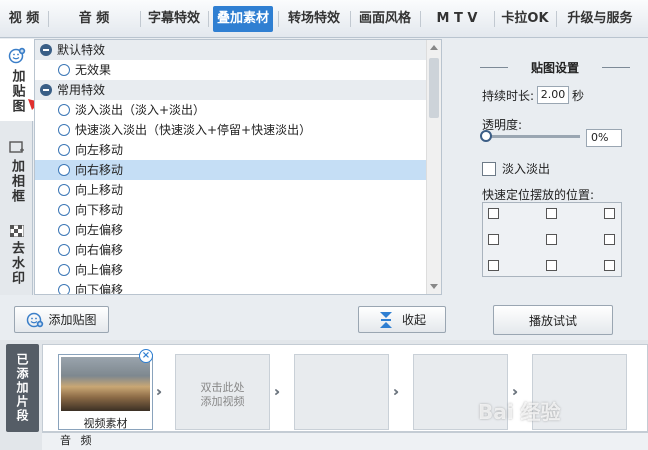 Image resolution: width=648 pixels, height=450 pixels. I want to click on side-tab-frame: 加相框, so click(16, 175).